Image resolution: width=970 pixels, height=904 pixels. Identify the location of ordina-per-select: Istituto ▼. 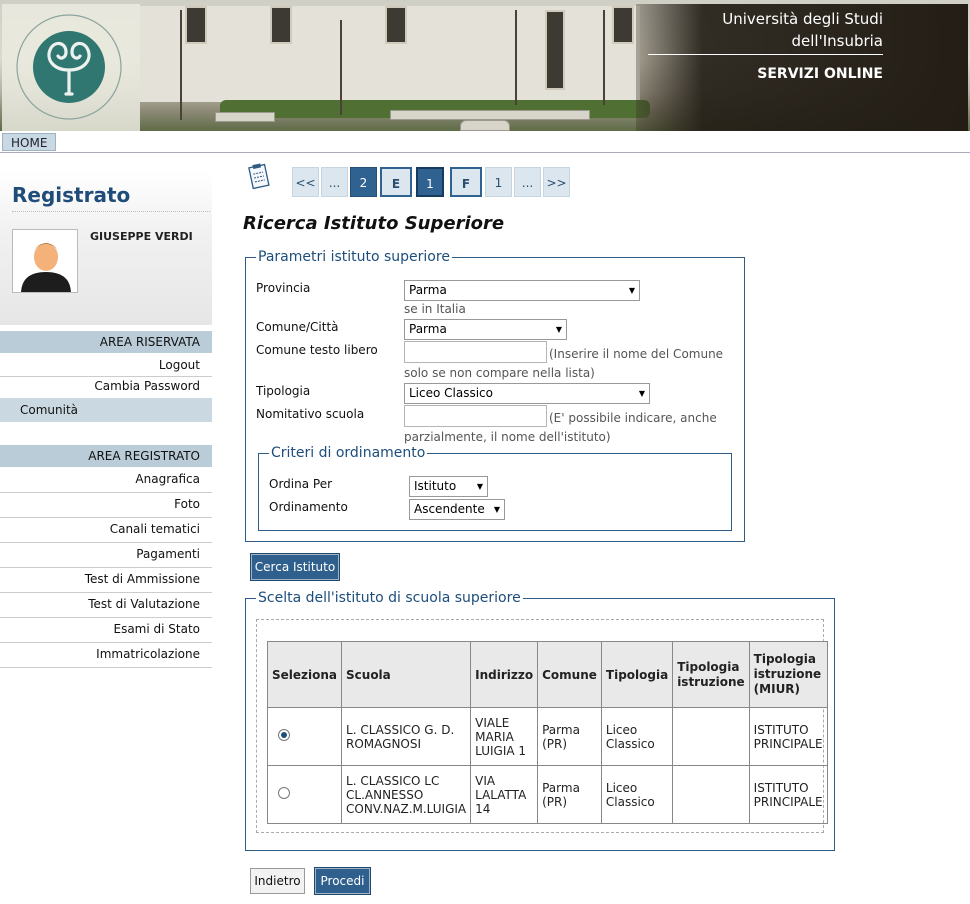
(448, 486).